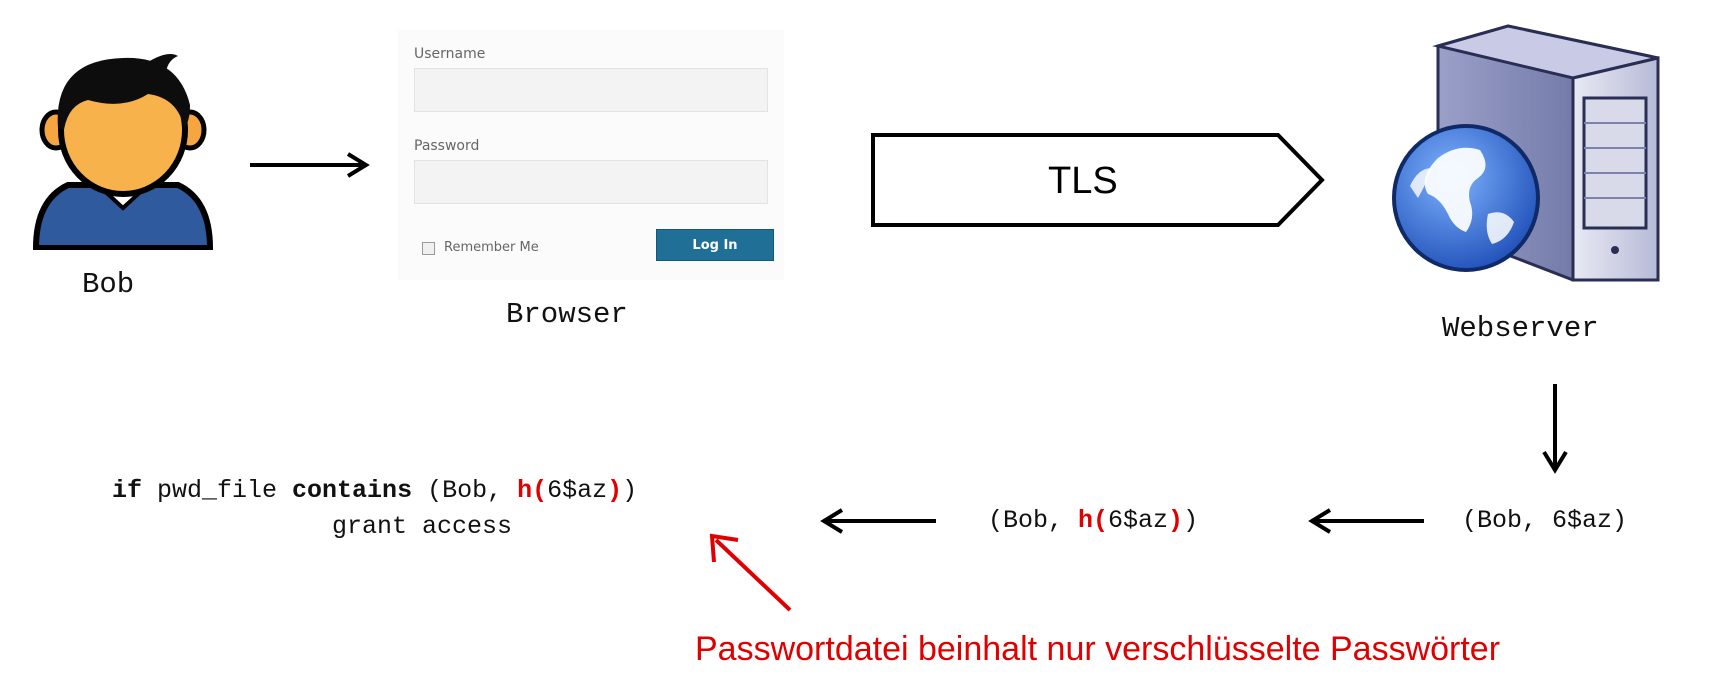  I want to click on globe-icon, so click(1466, 198).